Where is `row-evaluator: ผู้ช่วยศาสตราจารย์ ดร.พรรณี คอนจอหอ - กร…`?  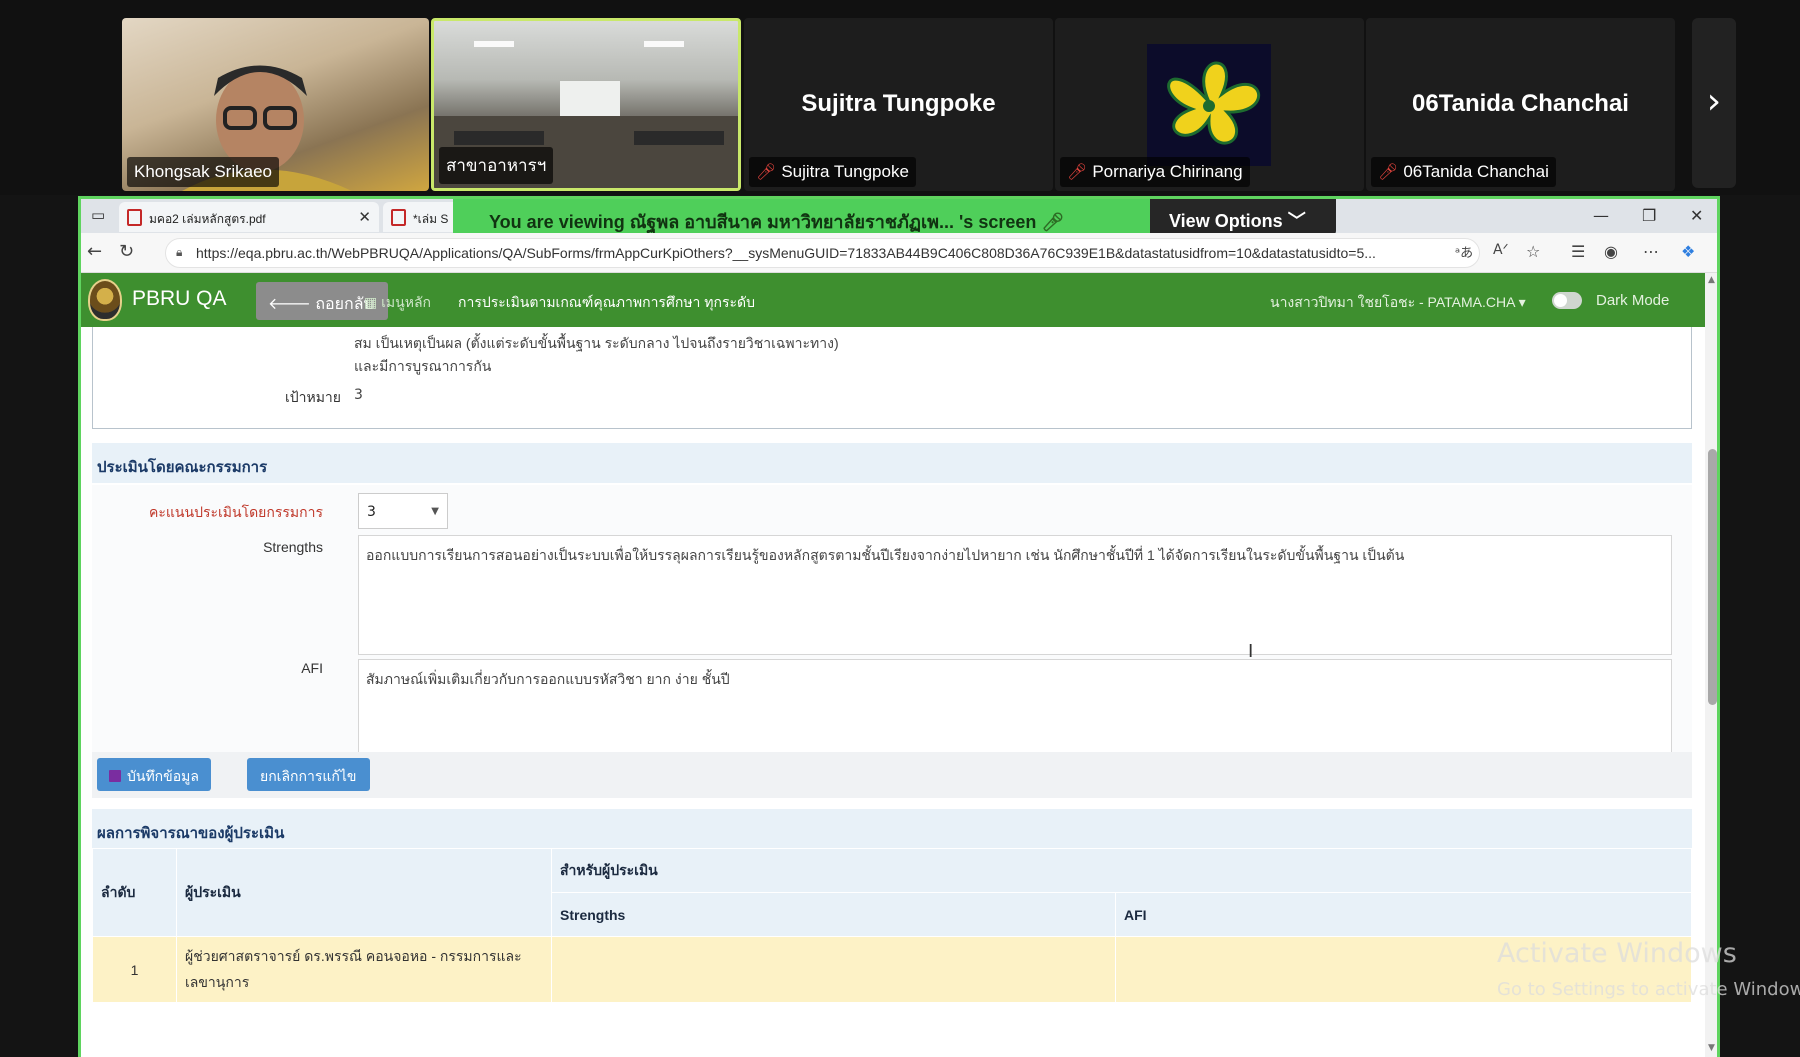 row-evaluator: ผู้ช่วยศาสตราจารย์ ดร.พรรณี คอนจอหอ - กร… is located at coordinates (364, 969).